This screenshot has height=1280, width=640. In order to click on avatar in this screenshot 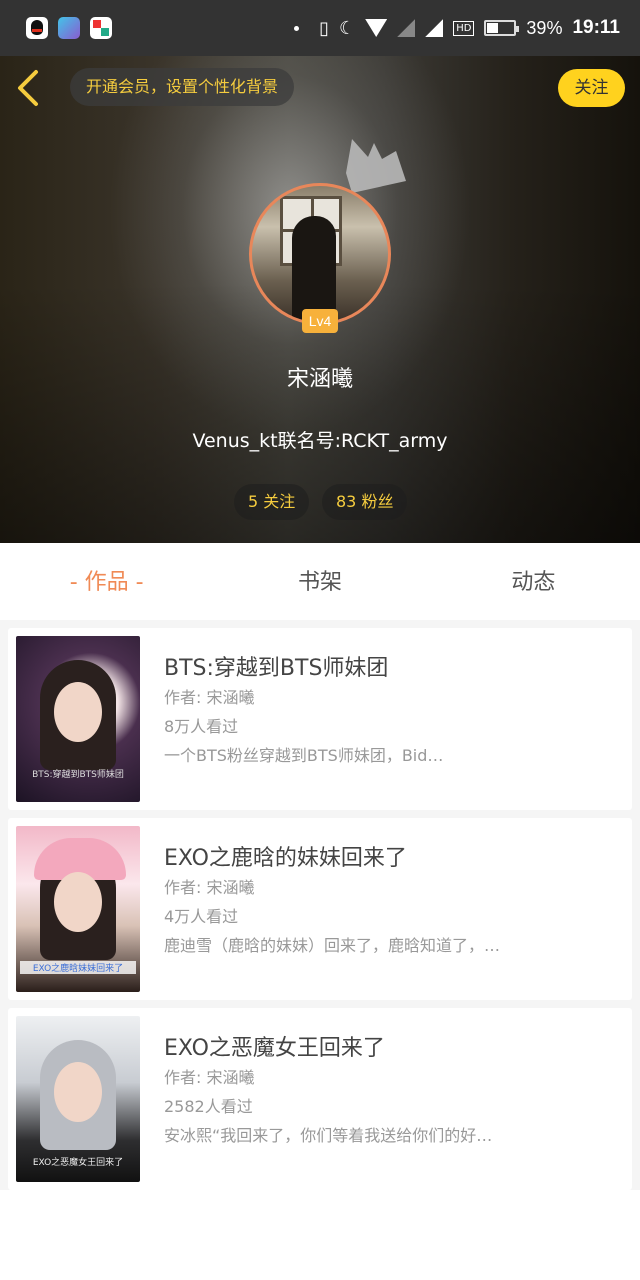, I will do `click(320, 254)`.